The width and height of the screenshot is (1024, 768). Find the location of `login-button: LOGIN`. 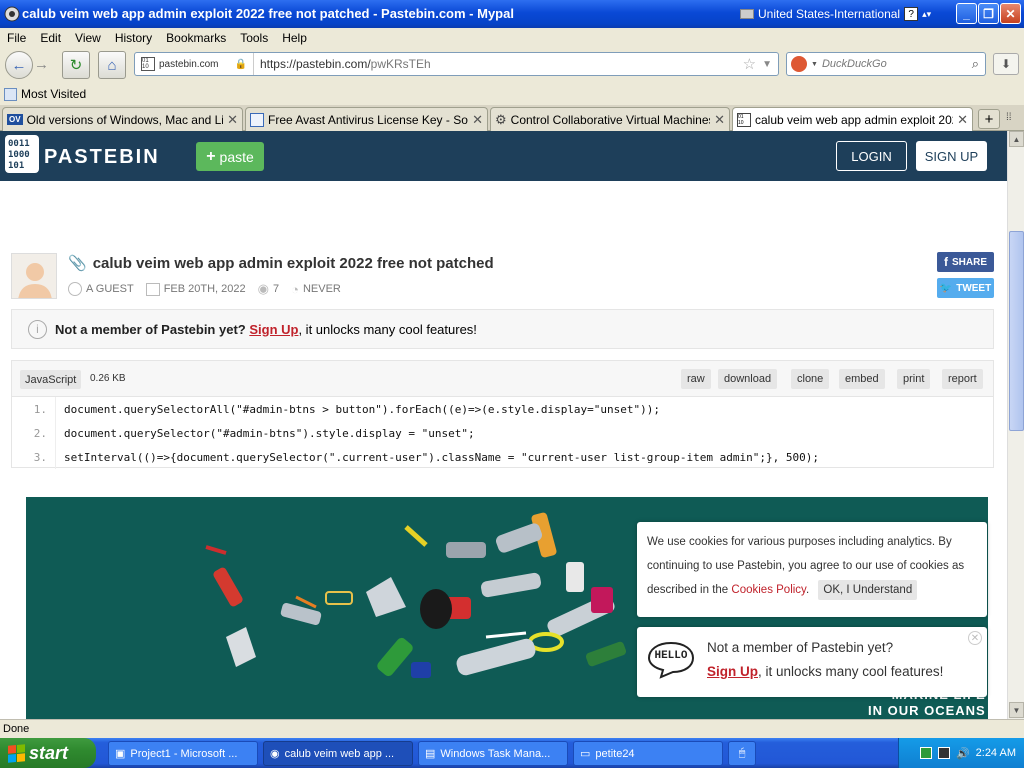

login-button: LOGIN is located at coordinates (871, 156).